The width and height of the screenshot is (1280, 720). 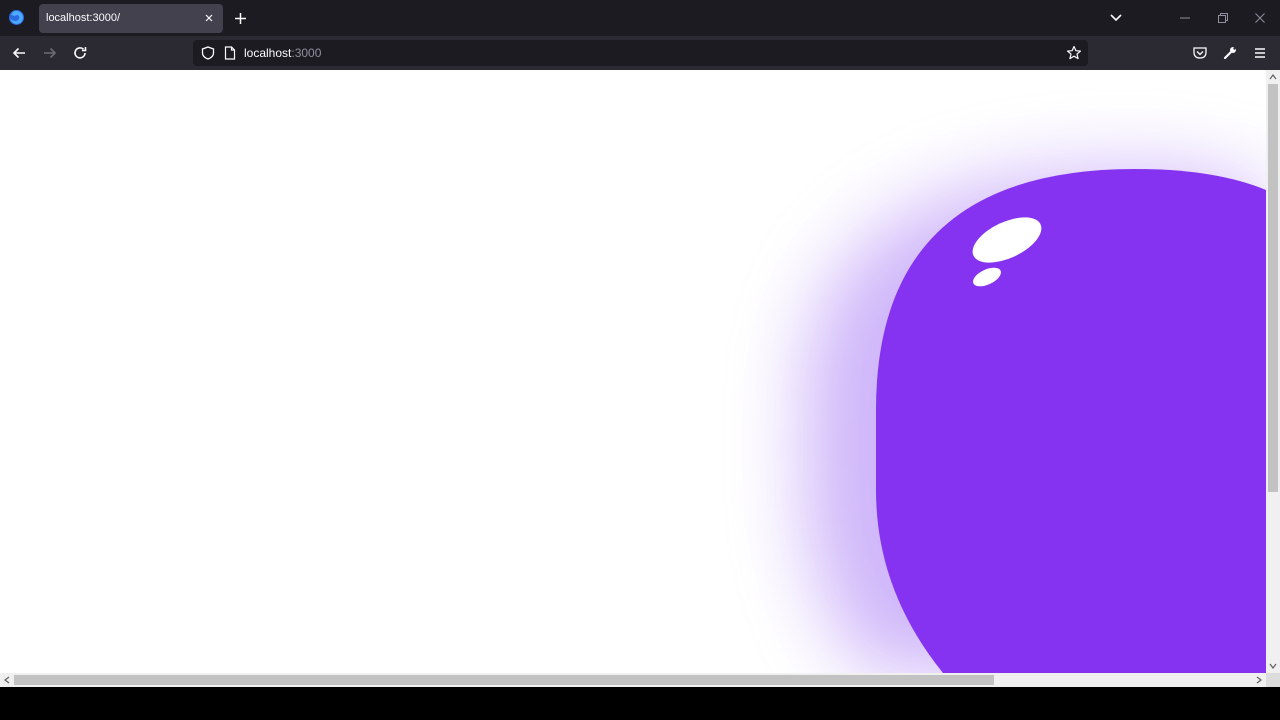 I want to click on scroll-right-icon, so click(x=1259, y=680).